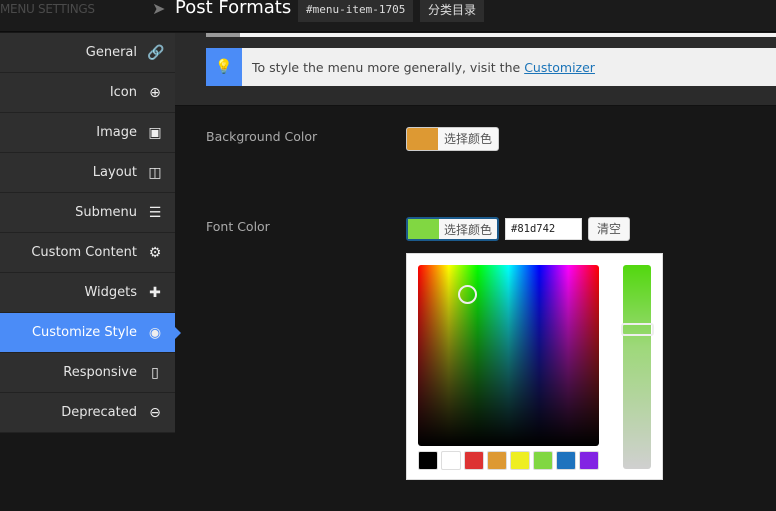 Image resolution: width=776 pixels, height=511 pixels. Describe the element at coordinates (84, 252) in the screenshot. I see `sidebar-item-label: Custom Content` at that location.